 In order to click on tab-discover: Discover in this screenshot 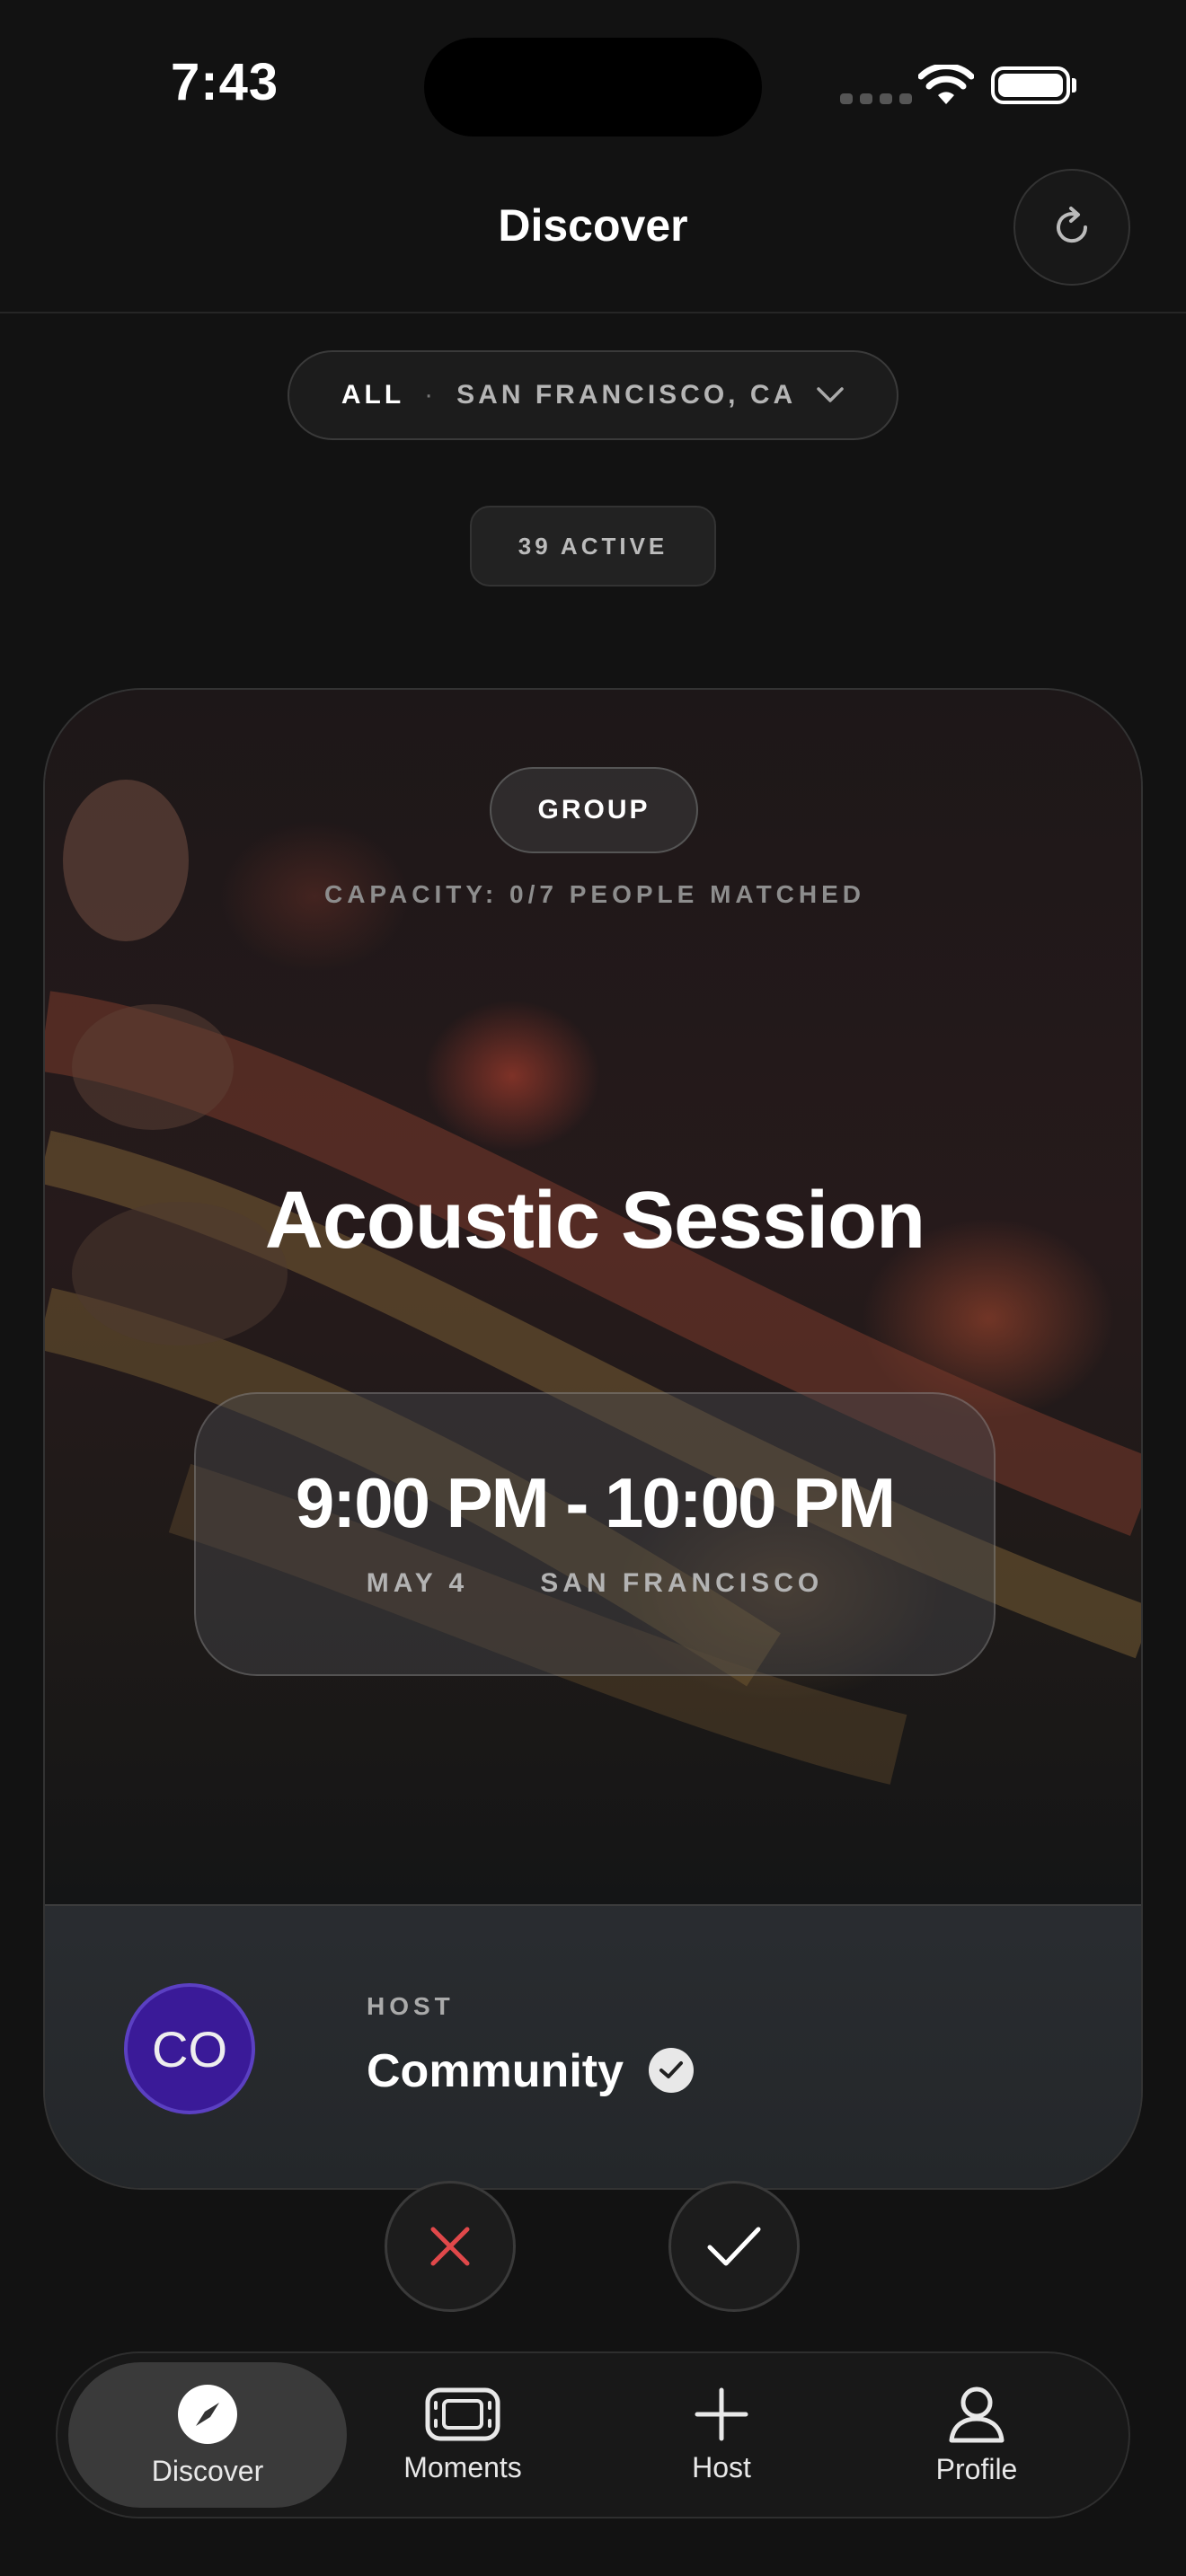, I will do `click(207, 2435)`.